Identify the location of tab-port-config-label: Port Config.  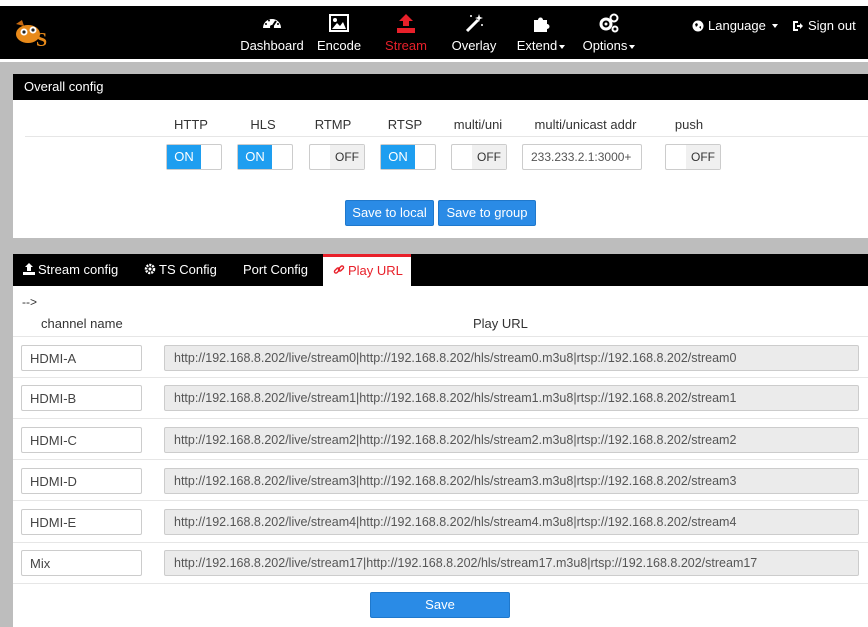
(276, 269).